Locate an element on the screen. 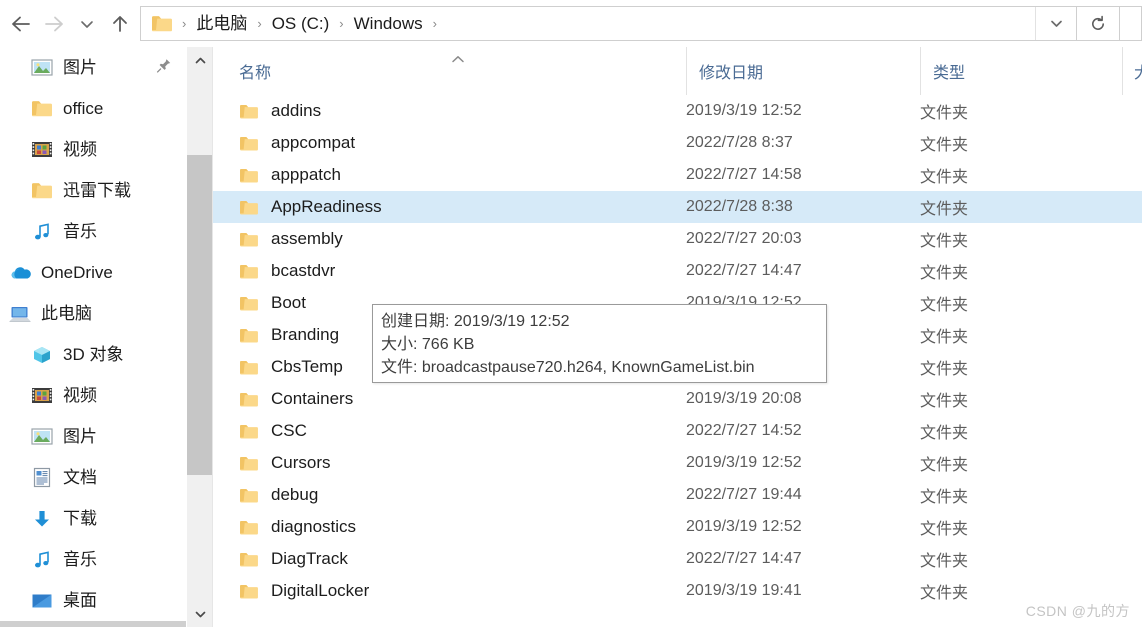 Image resolution: width=1142 pixels, height=627 pixels. sidebar-item-label: 下载 is located at coordinates (80, 518).